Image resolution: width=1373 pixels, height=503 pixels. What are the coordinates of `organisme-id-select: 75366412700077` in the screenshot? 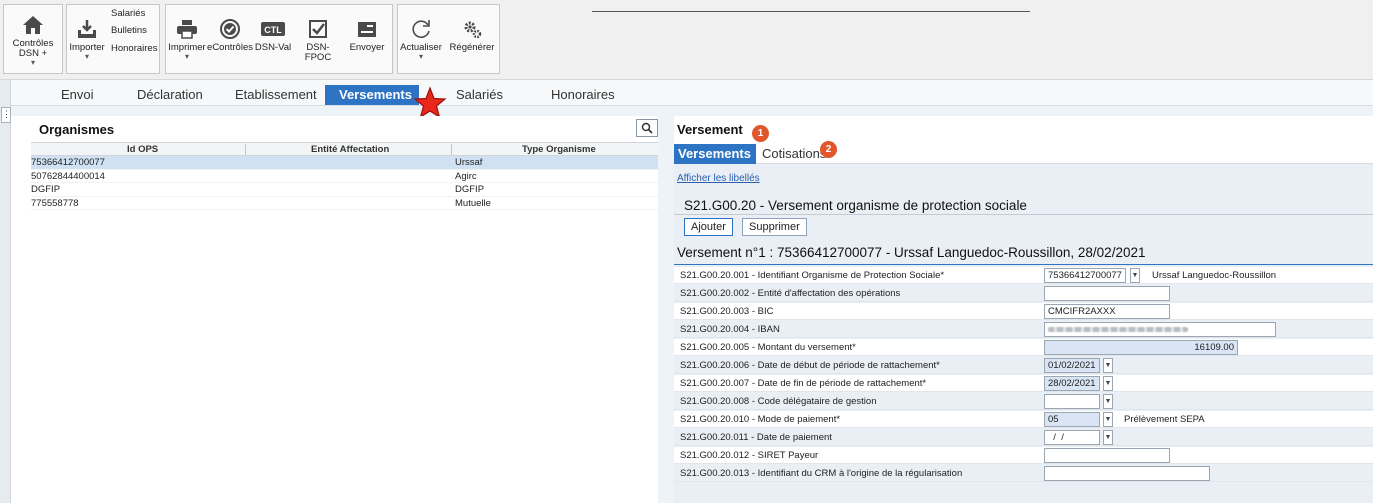 It's located at (1085, 275).